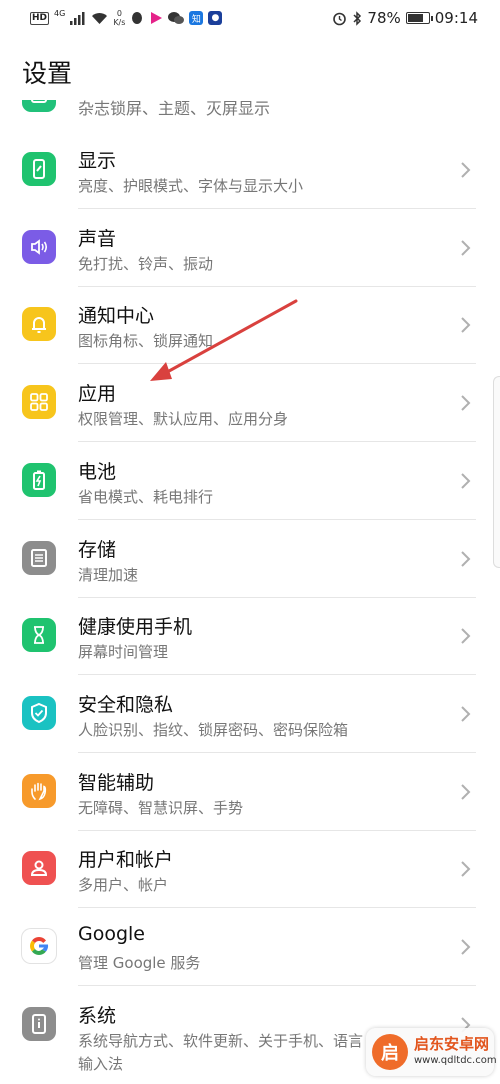 The width and height of the screenshot is (500, 1084). What do you see at coordinates (40, 18) in the screenshot?
I see `hd-badge: HD` at bounding box center [40, 18].